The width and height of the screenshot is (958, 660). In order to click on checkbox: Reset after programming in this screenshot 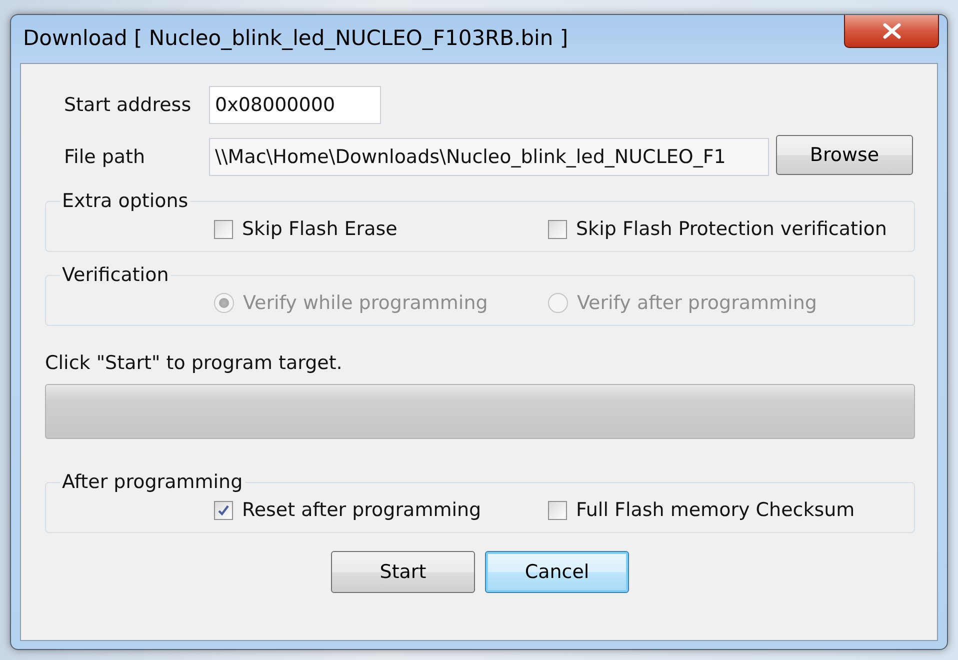, I will do `click(381, 510)`.